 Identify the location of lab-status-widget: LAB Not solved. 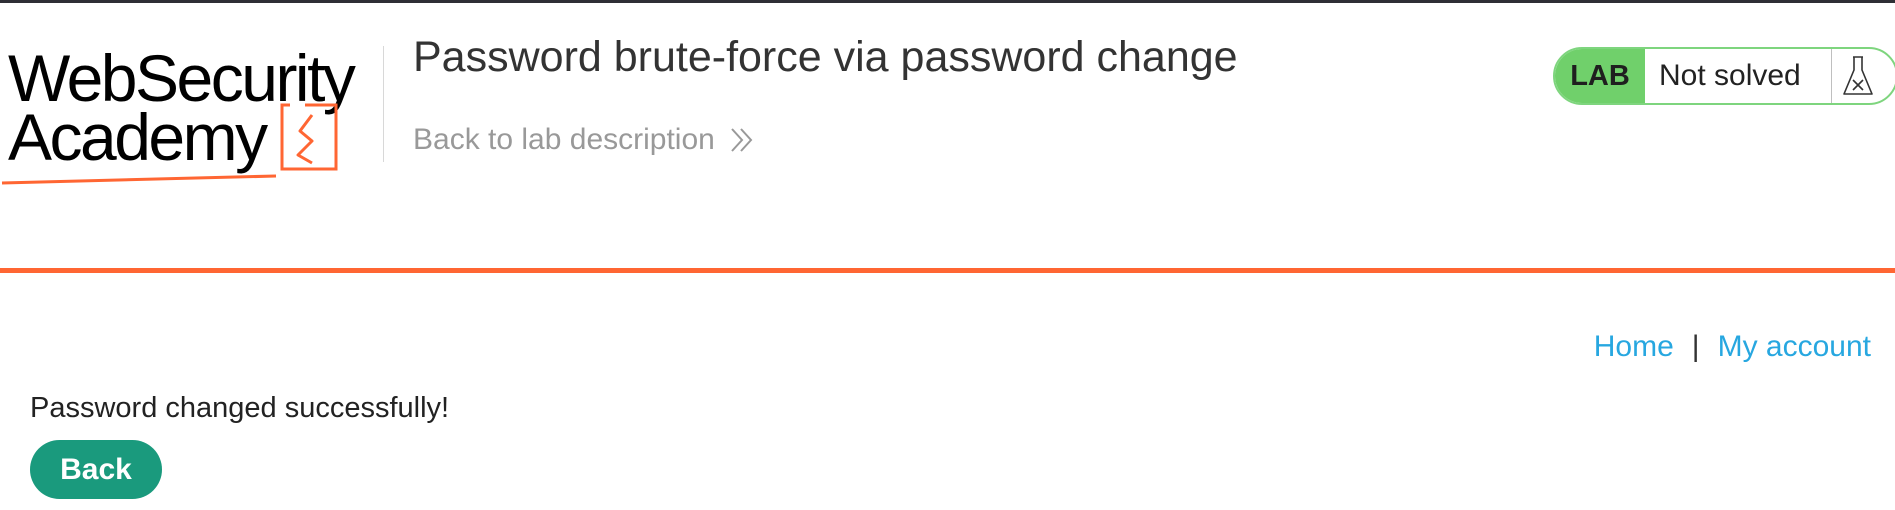
(1724, 76).